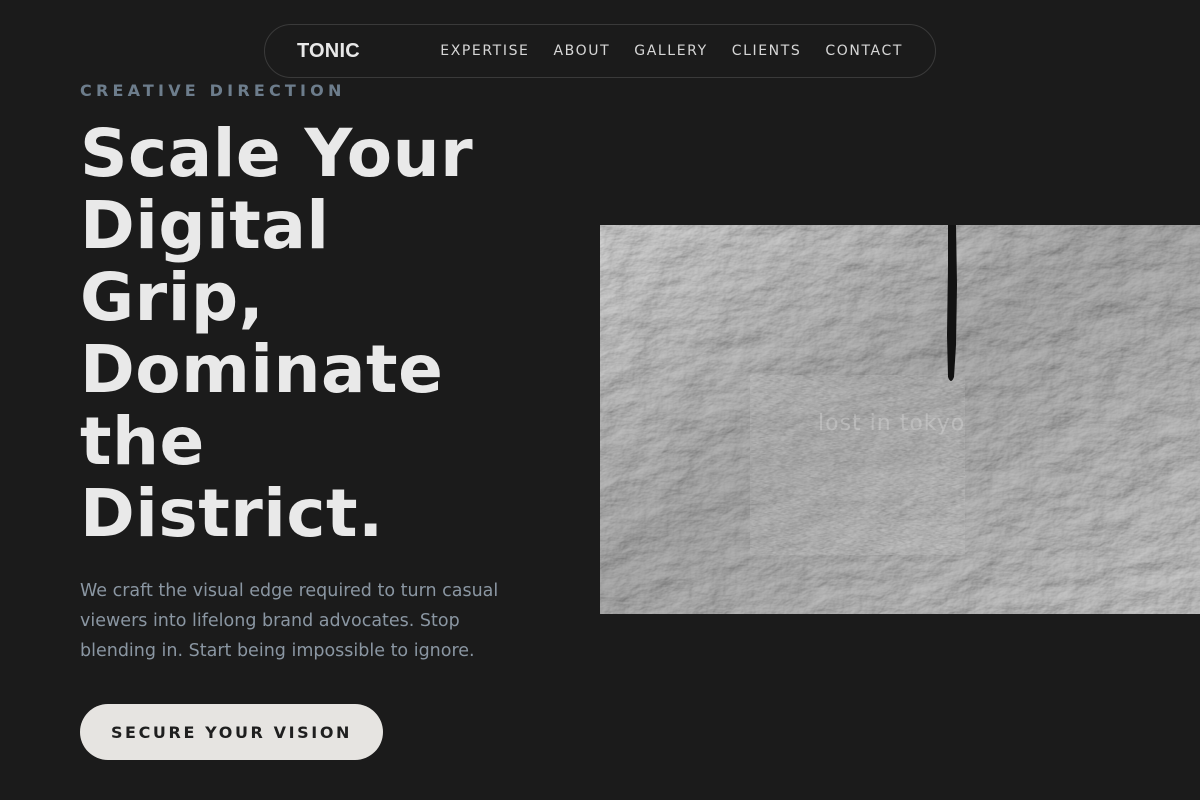  What do you see at coordinates (328, 51) in the screenshot?
I see `brand-logo: TONIC` at bounding box center [328, 51].